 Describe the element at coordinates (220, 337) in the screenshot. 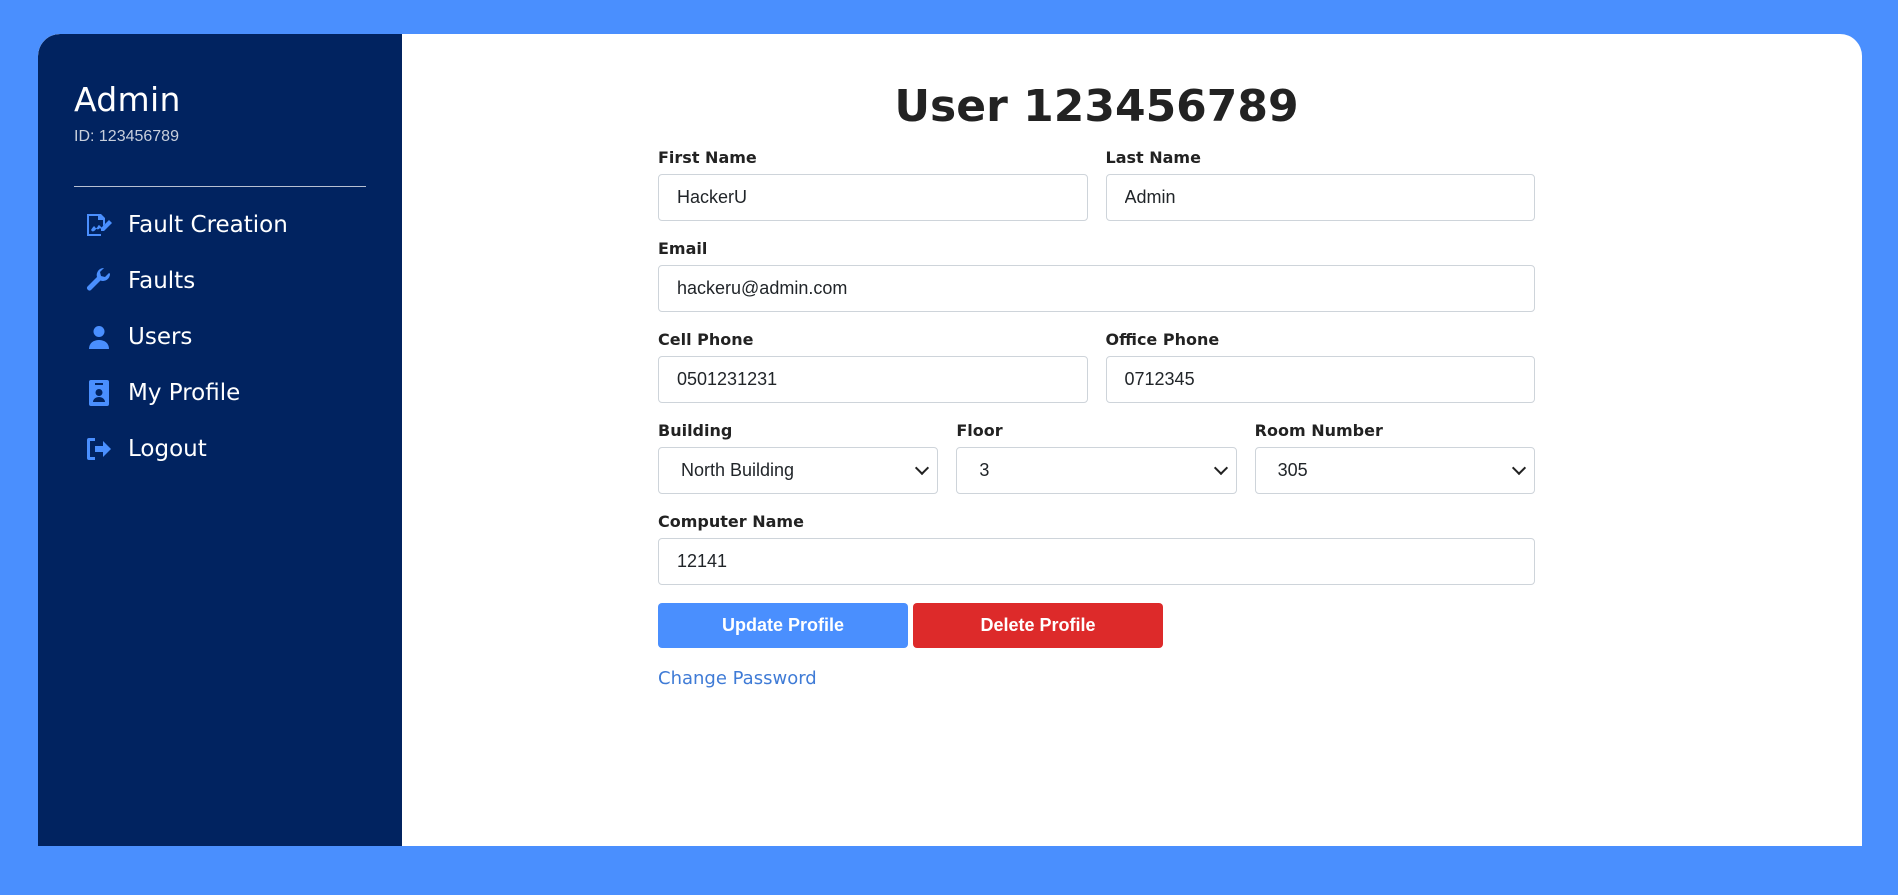

I see `sidebar-item-users: Users` at that location.